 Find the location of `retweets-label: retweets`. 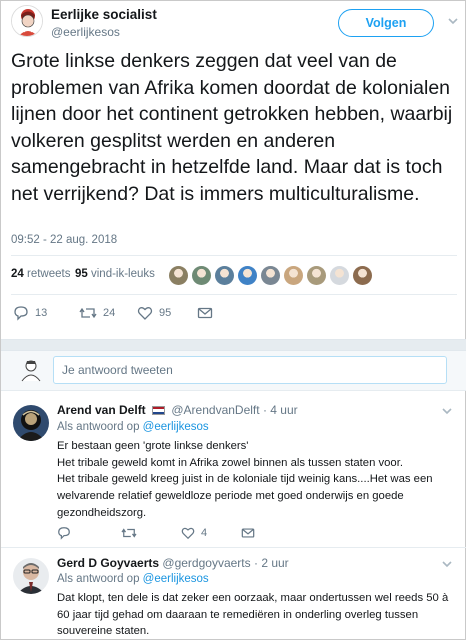

retweets-label: retweets is located at coordinates (49, 274).